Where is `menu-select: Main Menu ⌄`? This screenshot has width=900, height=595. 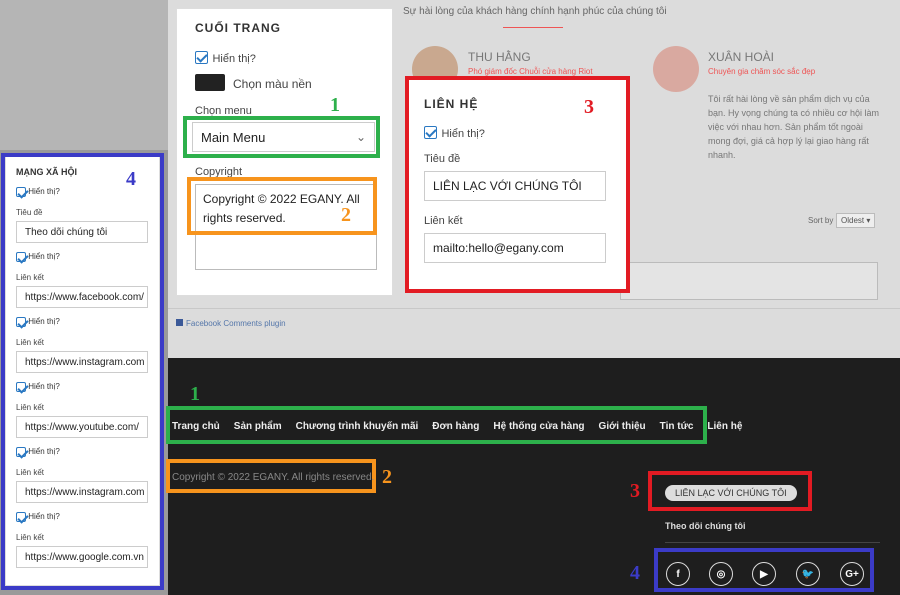
menu-select: Main Menu ⌄ is located at coordinates (283, 137).